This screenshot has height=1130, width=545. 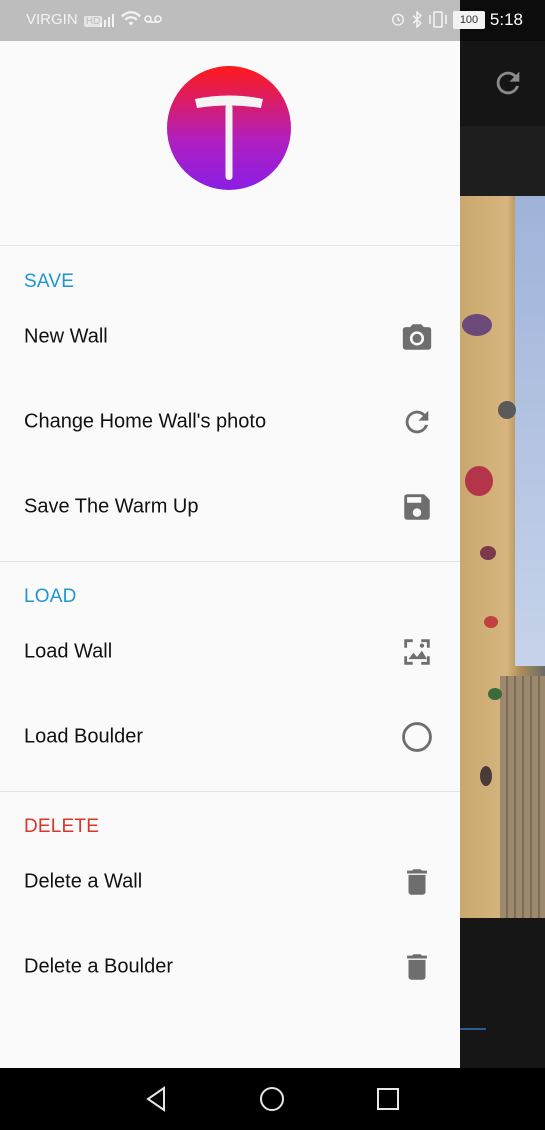 What do you see at coordinates (131, 18) in the screenshot?
I see `wifi-icon` at bounding box center [131, 18].